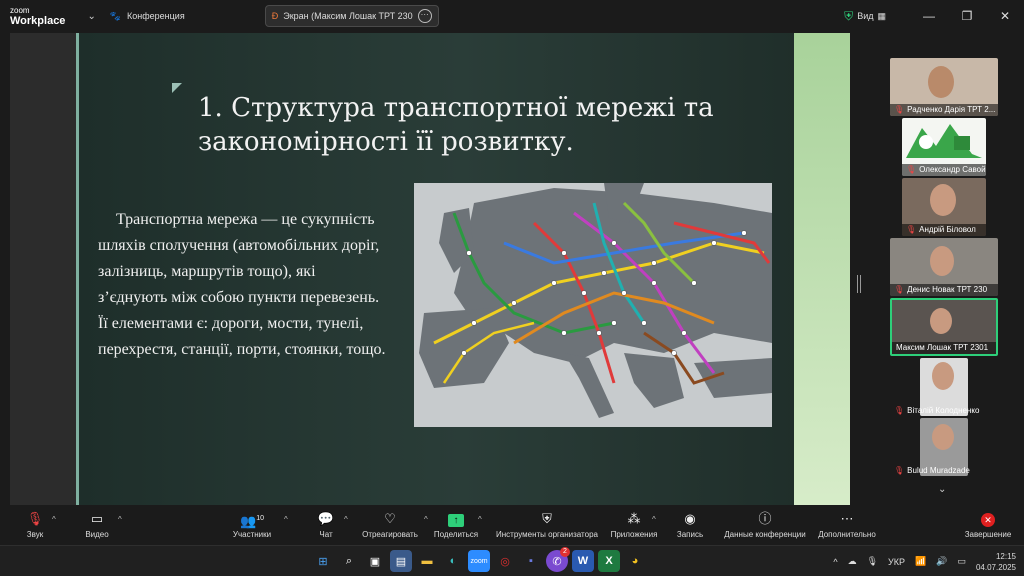  I want to click on participant-tile: 🎙 Андрій Біловол, so click(944, 207).